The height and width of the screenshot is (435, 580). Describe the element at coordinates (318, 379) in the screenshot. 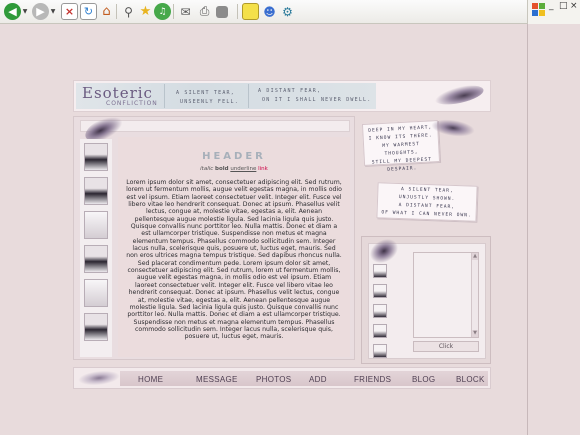

I see `nav-add: ADD` at that location.